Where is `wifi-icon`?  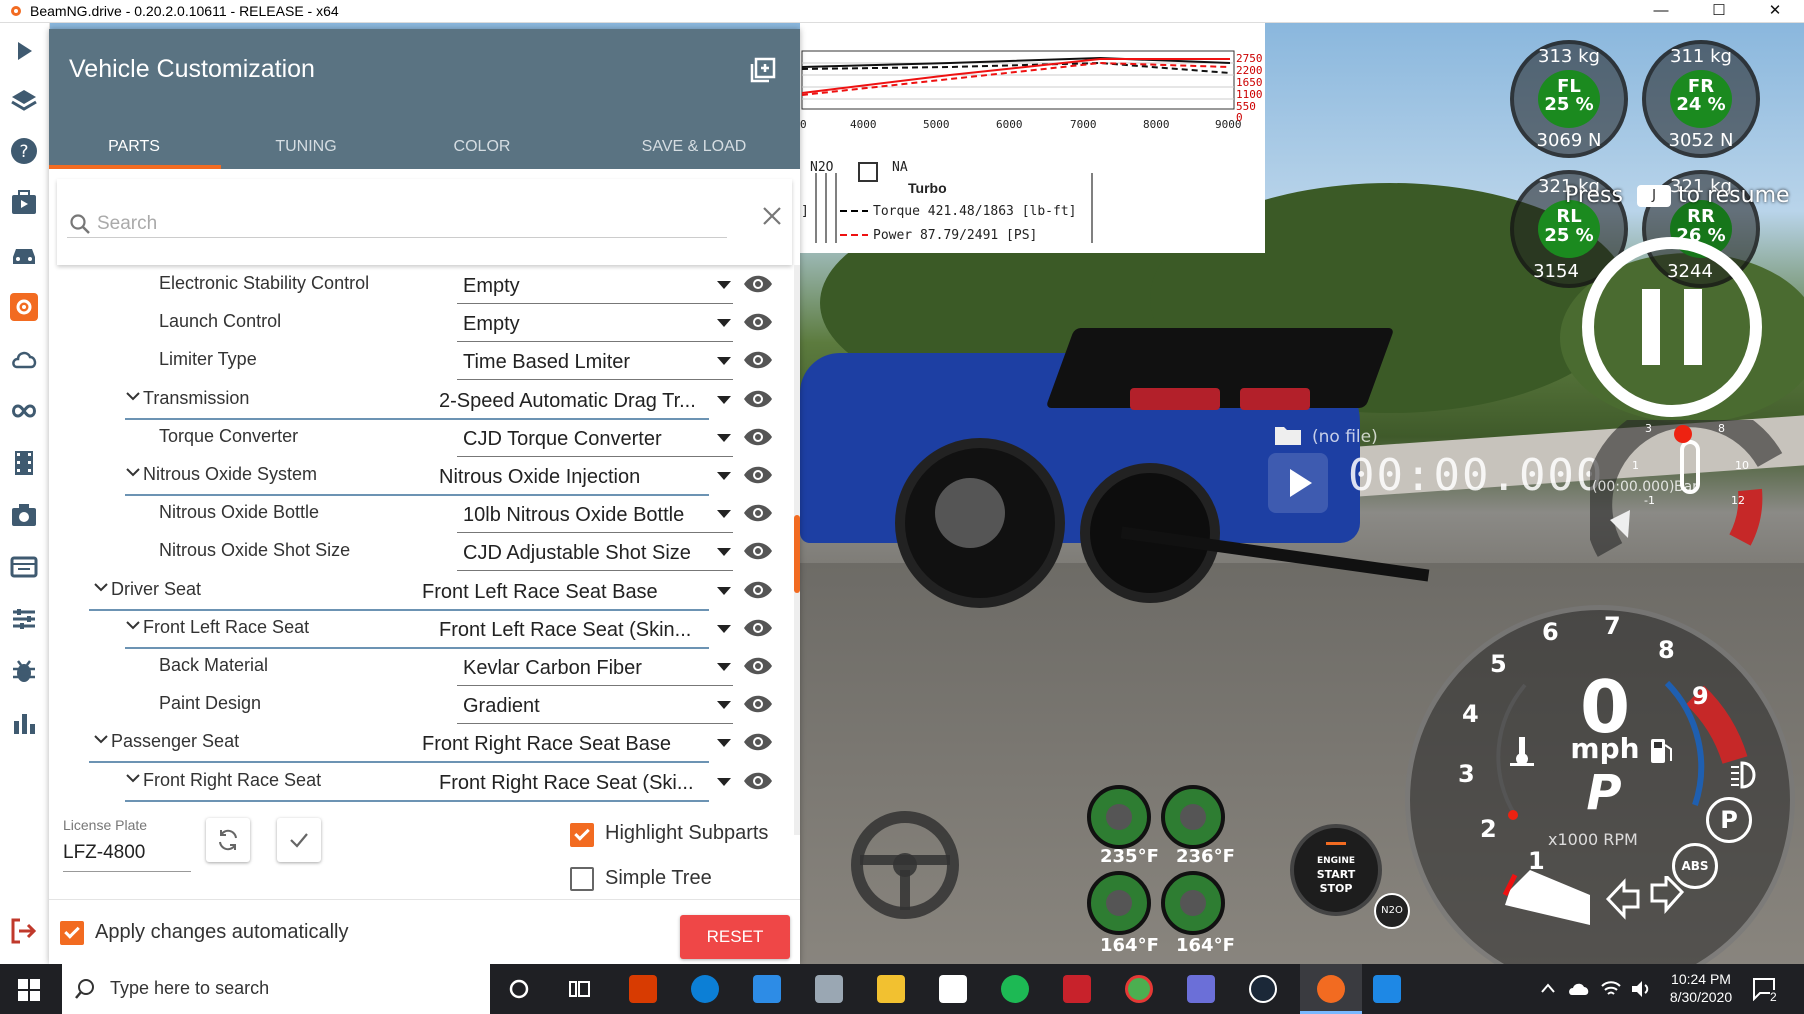 wifi-icon is located at coordinates (1611, 989).